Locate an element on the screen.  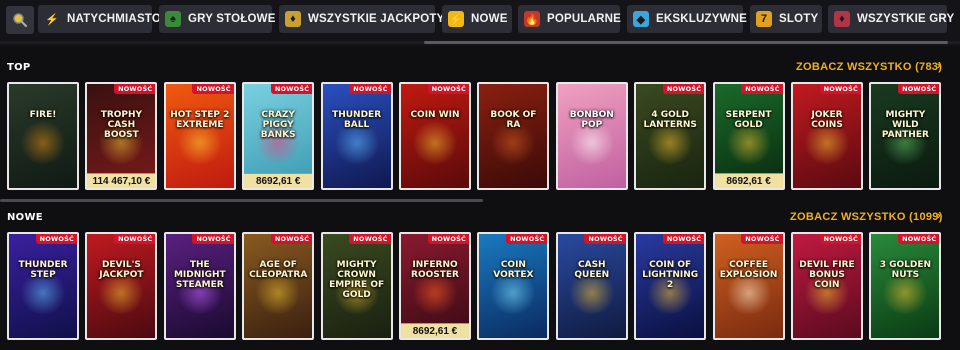
category-sloty: 7 SLOTY is located at coordinates (786, 19).